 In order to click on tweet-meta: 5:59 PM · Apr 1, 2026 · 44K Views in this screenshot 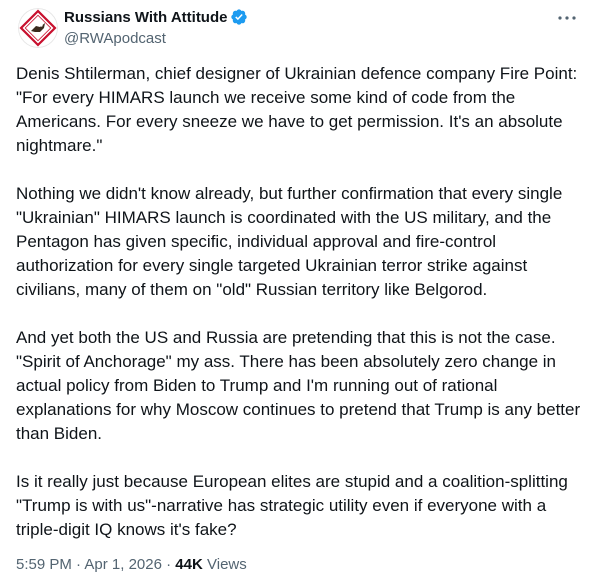, I will do `click(131, 564)`.